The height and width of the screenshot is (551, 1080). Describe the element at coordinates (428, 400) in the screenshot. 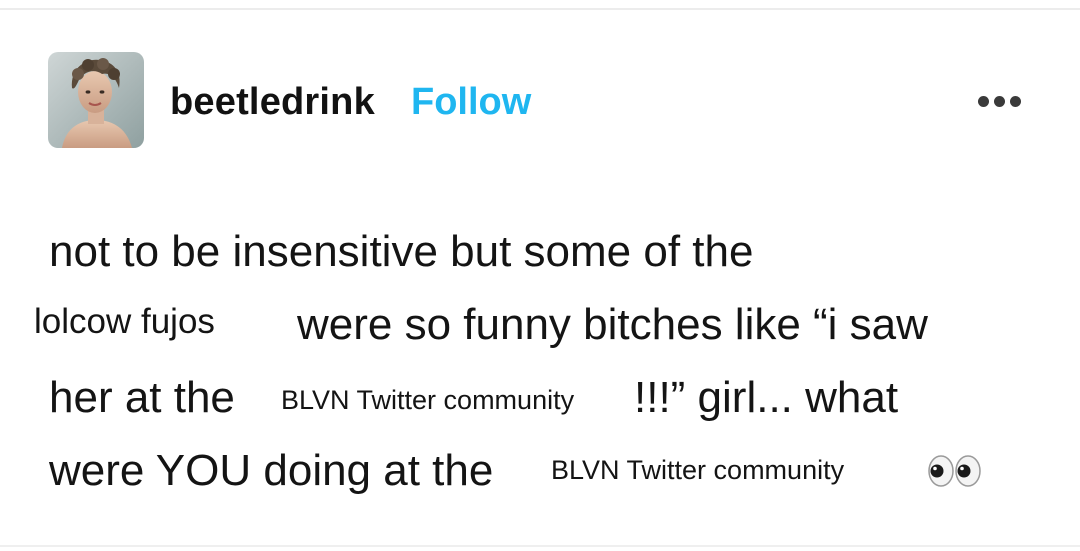

I see `edited-label-blvn-1: BLVN Twitter community` at that location.